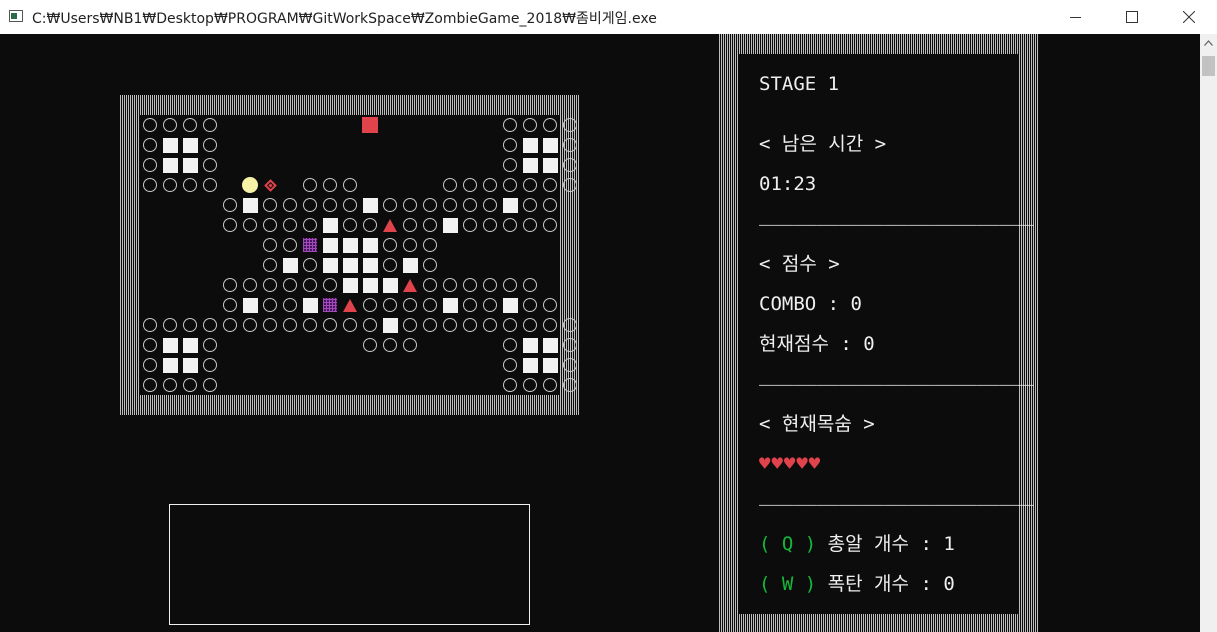  Describe the element at coordinates (1208, 333) in the screenshot. I see `vertical-scrollbar` at that location.